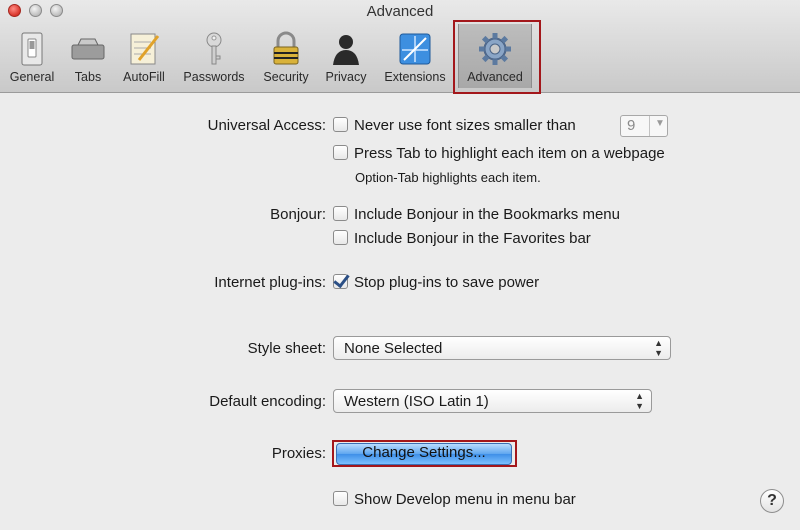  I want to click on universal-access-label: Universal Access:, so click(266, 125).